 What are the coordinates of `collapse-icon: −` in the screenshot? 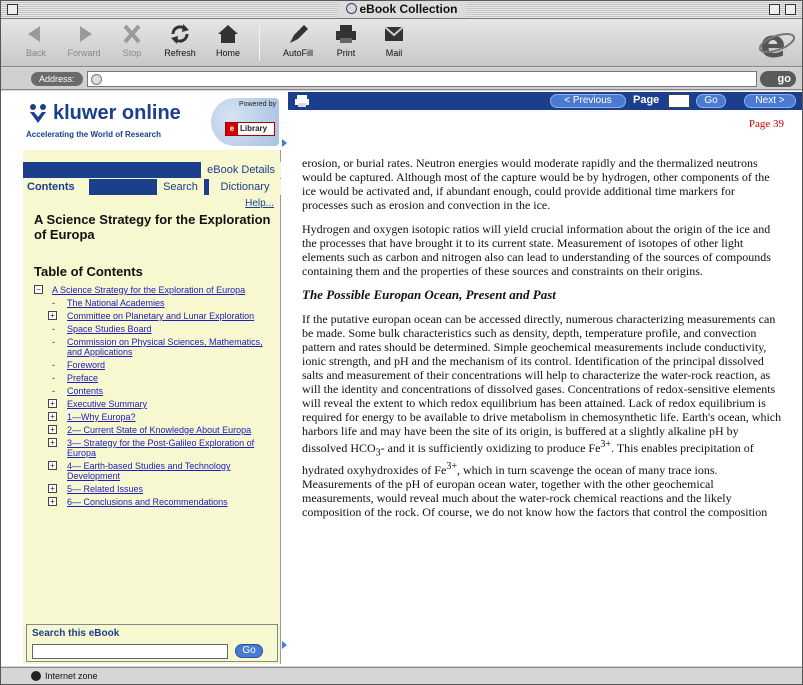 It's located at (38, 289).